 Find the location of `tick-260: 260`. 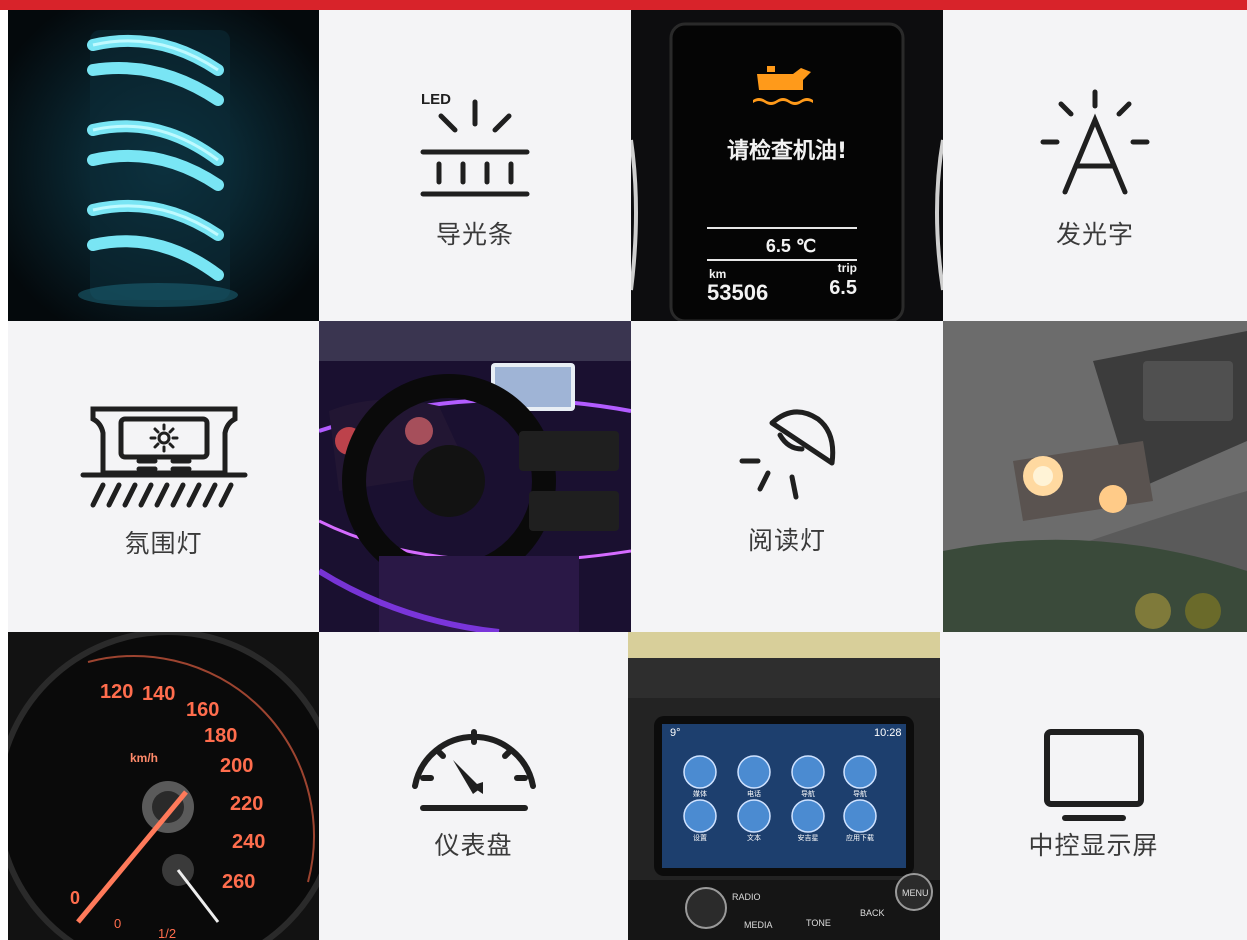

tick-260: 260 is located at coordinates (238, 882).